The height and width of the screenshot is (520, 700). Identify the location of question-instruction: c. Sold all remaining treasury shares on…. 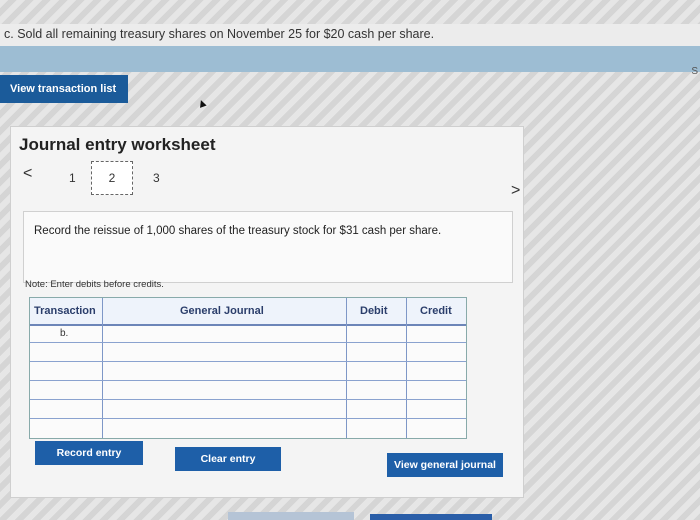
(219, 34).